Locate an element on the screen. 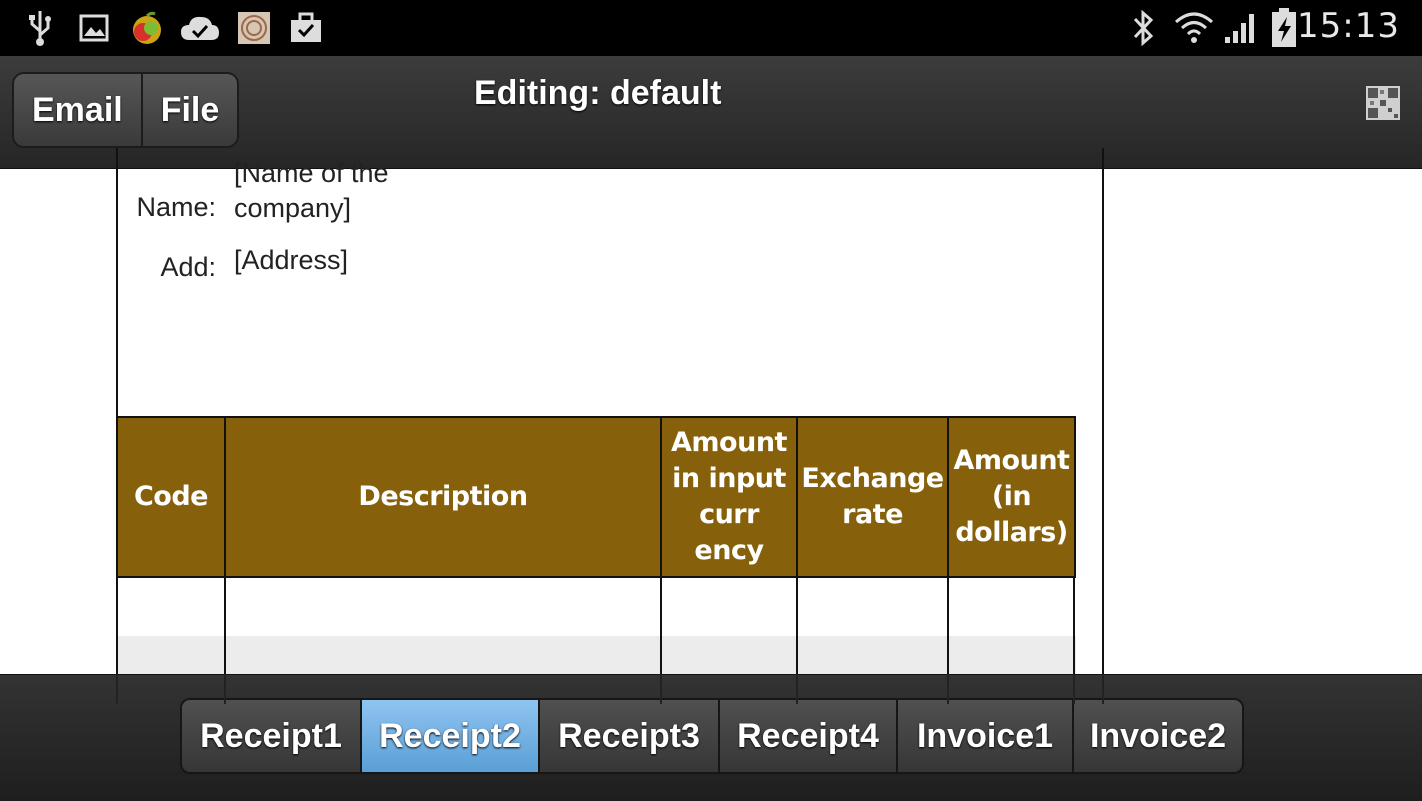 This screenshot has height=801, width=1422. tab-invoice1: Invoice1 is located at coordinates (984, 736).